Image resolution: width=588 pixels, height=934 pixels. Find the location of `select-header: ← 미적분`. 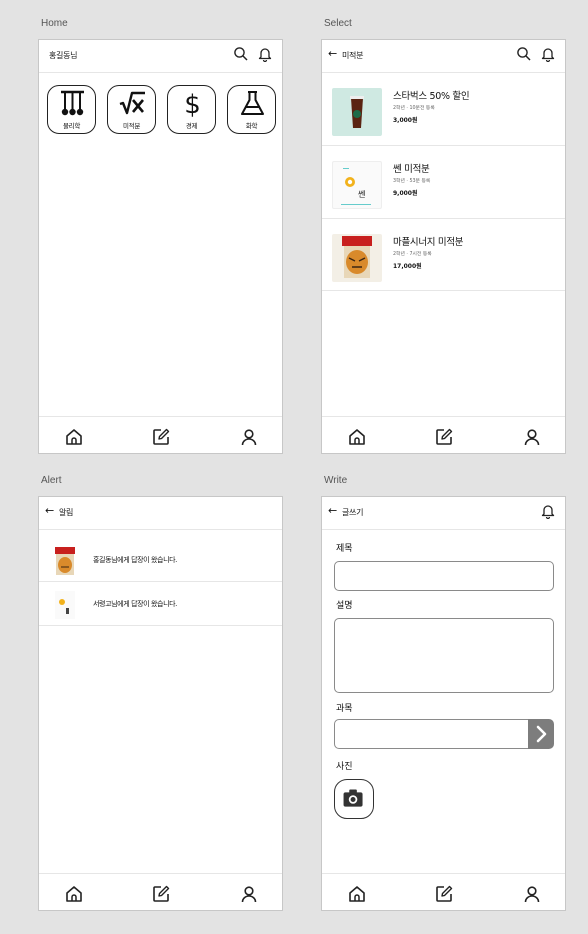

select-header: ← 미적분 is located at coordinates (443, 56).